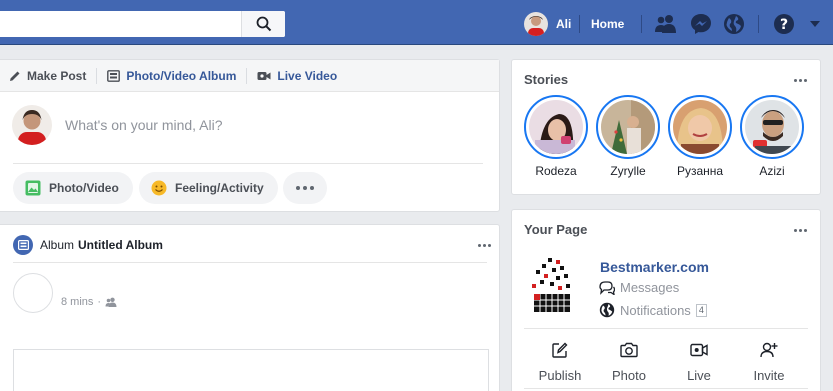  Describe the element at coordinates (111, 302) in the screenshot. I see `friends-audience-icon` at that location.